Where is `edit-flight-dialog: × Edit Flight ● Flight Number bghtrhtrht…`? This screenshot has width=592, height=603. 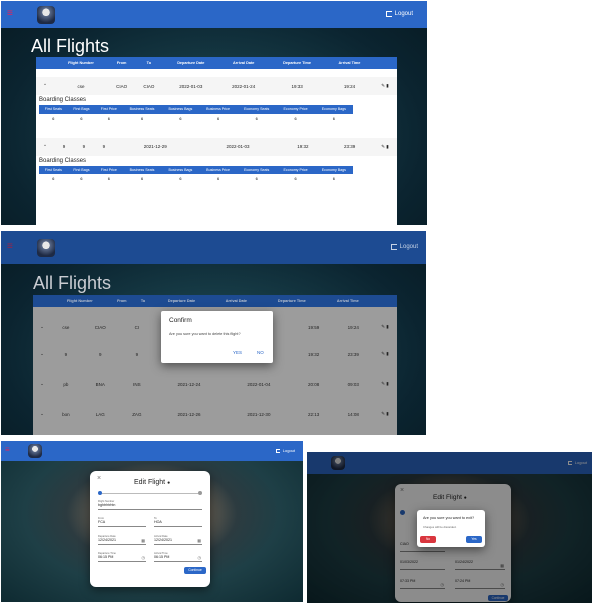 edit-flight-dialog: × Edit Flight ● Flight Number bghtrhtrht… is located at coordinates (150, 529).